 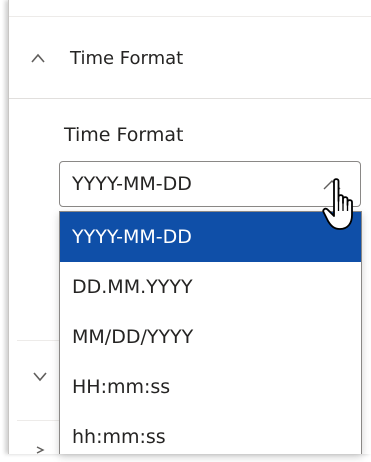 What do you see at coordinates (132, 287) in the screenshot?
I see `option-label: DD.MM.YYYY` at bounding box center [132, 287].